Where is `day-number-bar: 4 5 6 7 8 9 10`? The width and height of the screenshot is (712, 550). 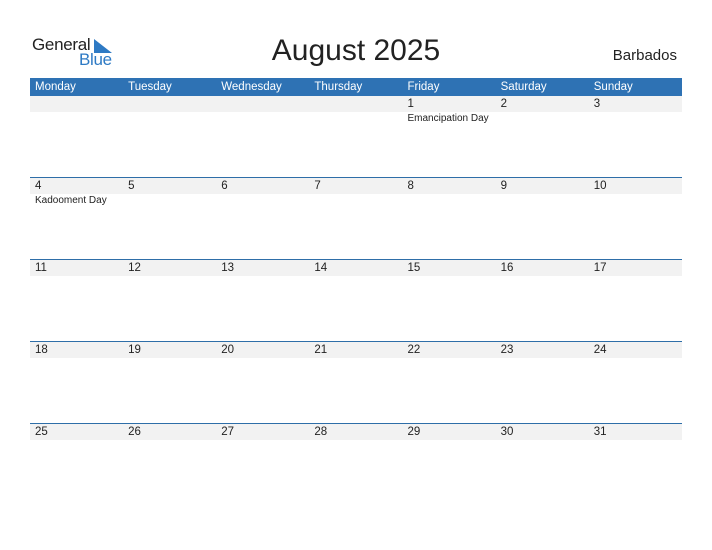 day-number-bar: 4 5 6 7 8 9 10 is located at coordinates (356, 186).